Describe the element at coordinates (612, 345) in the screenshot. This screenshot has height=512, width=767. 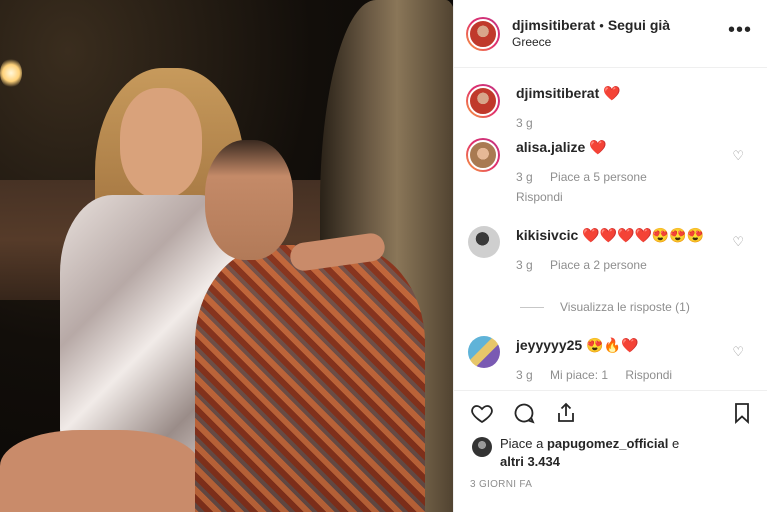
I see `comment-text: 😍🔥❤️` at that location.